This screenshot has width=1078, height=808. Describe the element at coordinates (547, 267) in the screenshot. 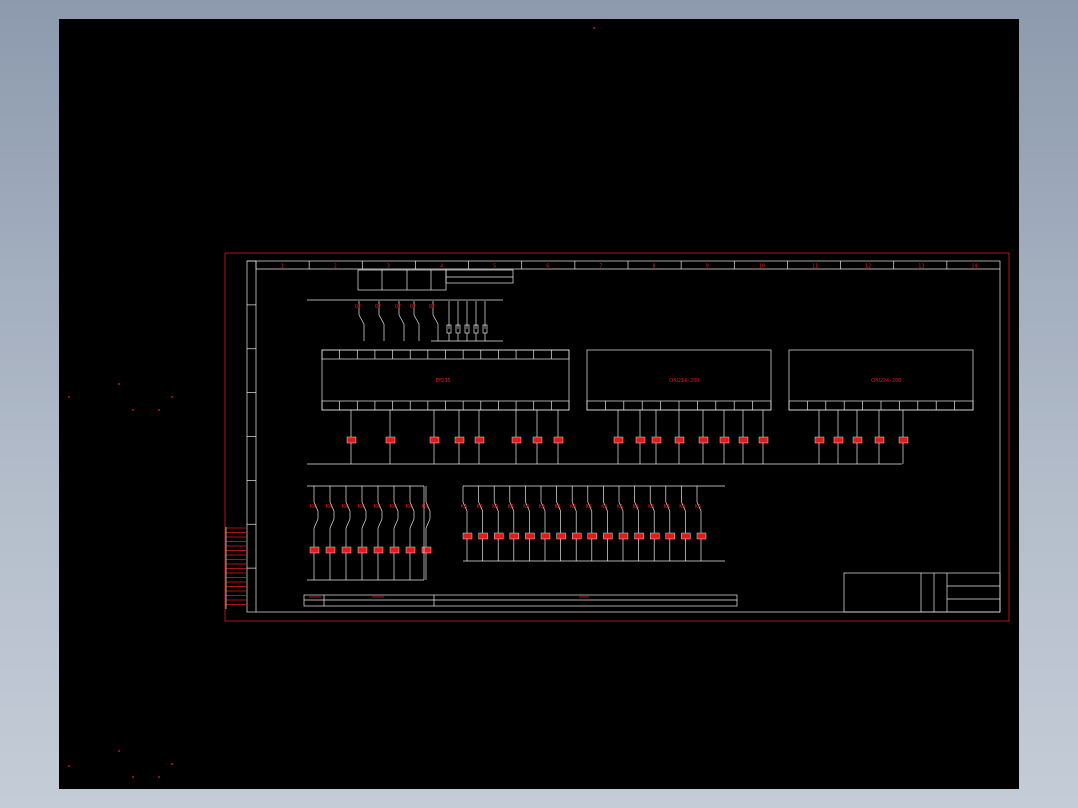

I see `column-number: 6` at that location.